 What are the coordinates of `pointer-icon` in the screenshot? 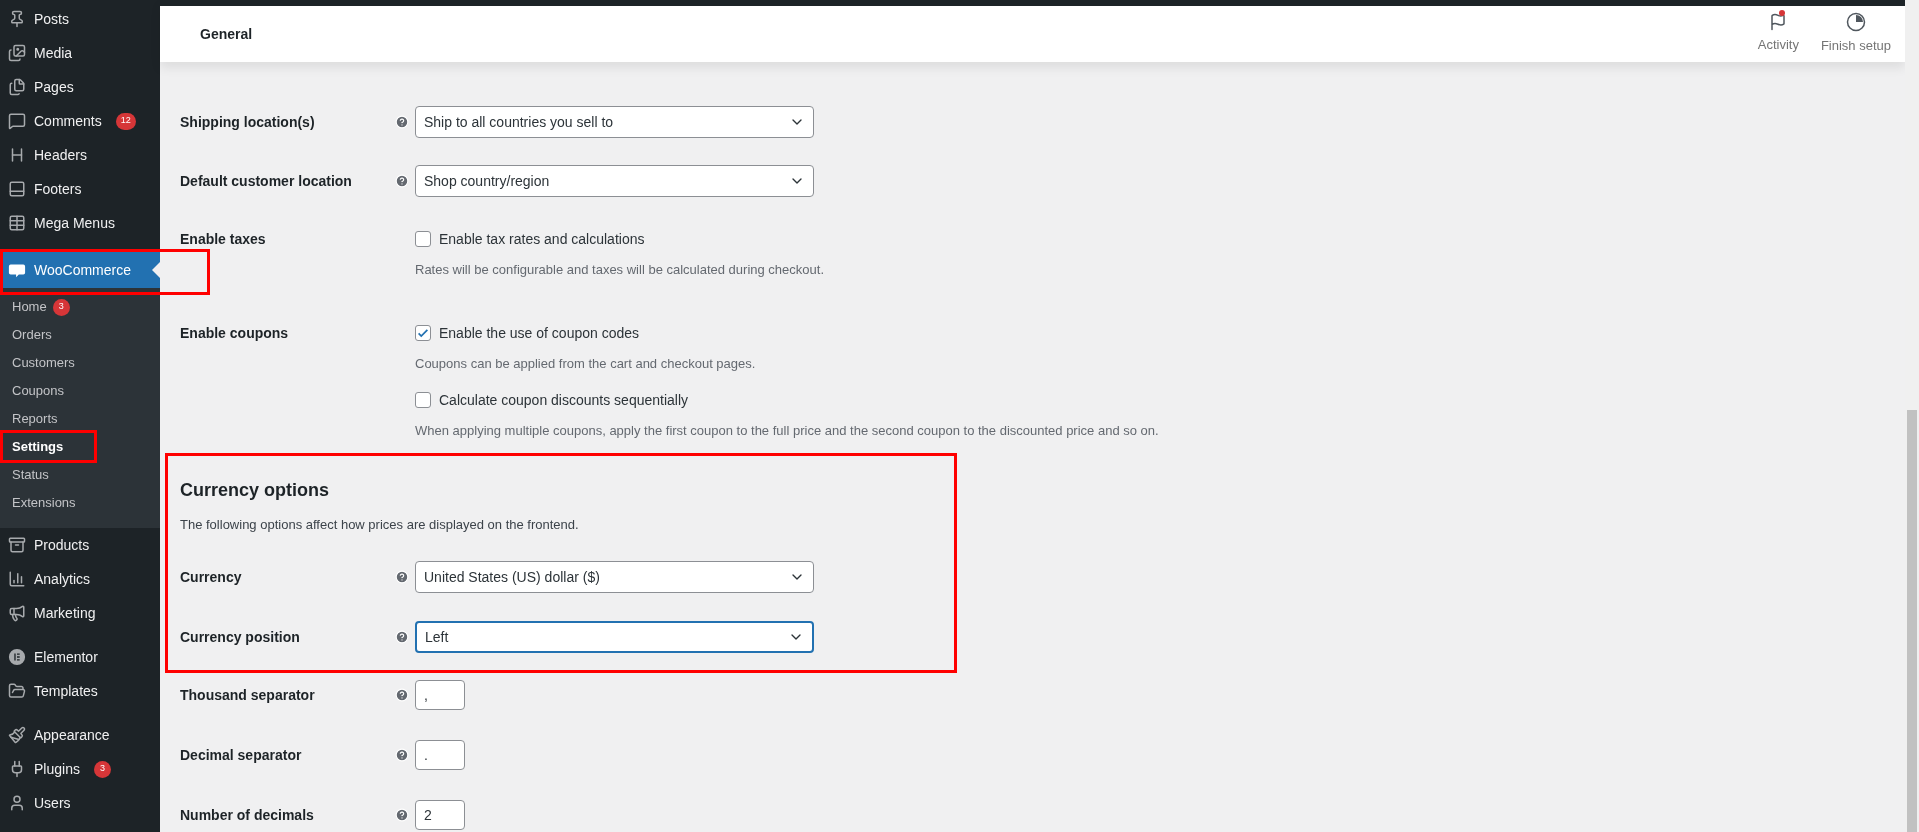 It's located at (156, 270).